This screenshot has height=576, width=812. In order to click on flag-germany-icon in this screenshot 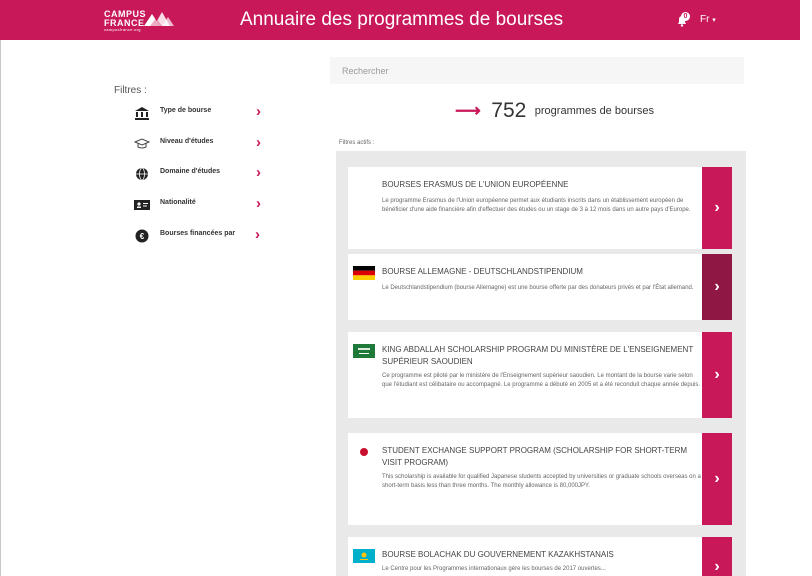, I will do `click(364, 273)`.